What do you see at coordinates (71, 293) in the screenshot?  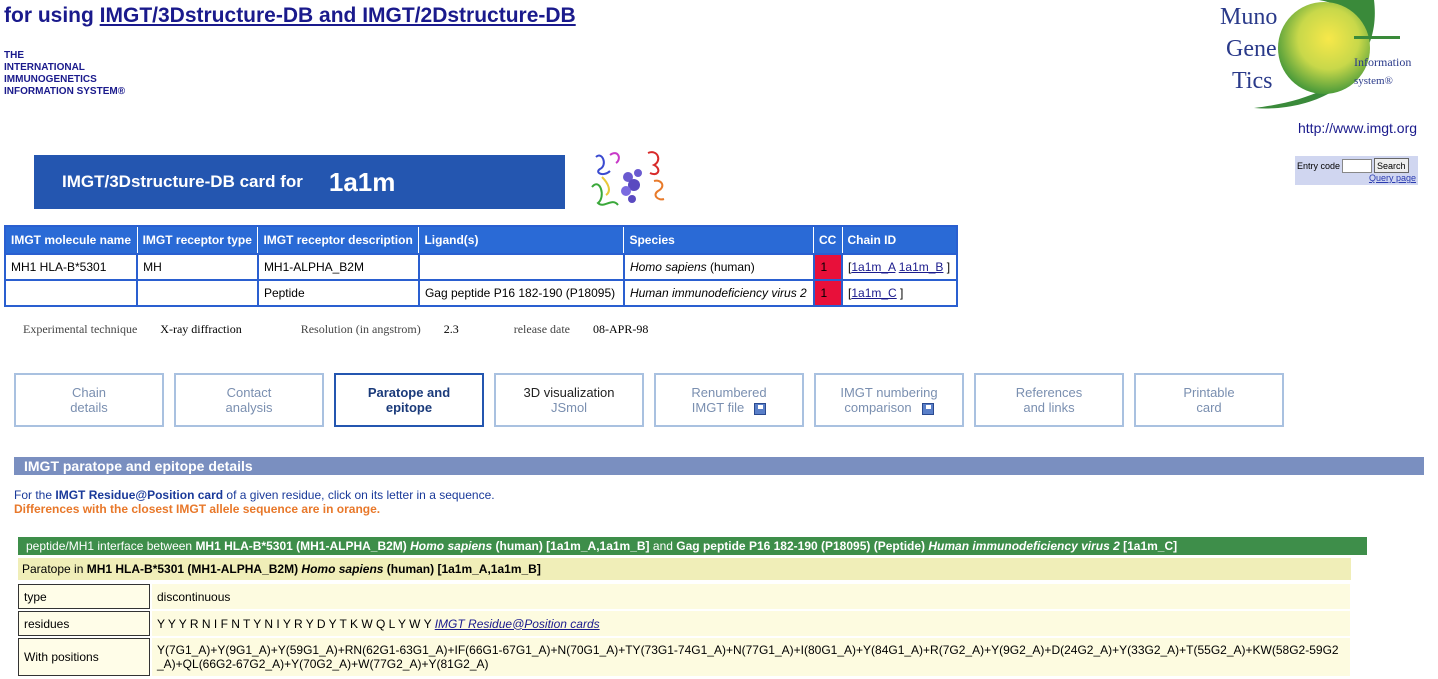 I see `molecule-name-cell` at bounding box center [71, 293].